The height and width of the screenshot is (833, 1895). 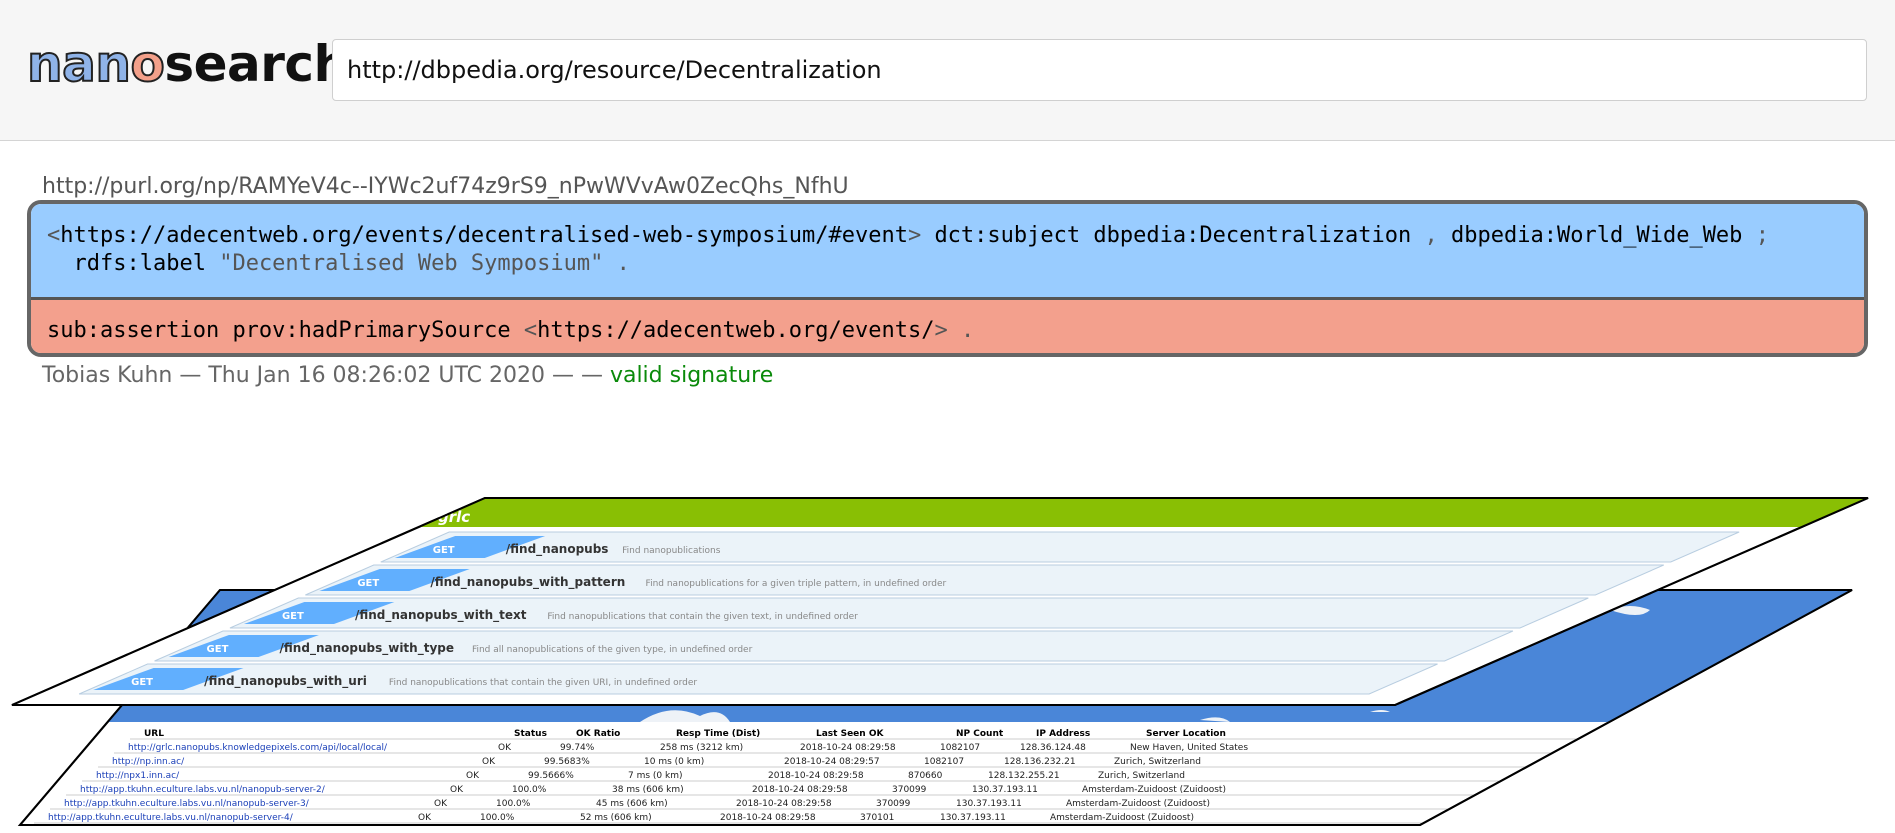 I want to click on table-cell: 2018-10-24 08:29:57, so click(x=832, y=762).